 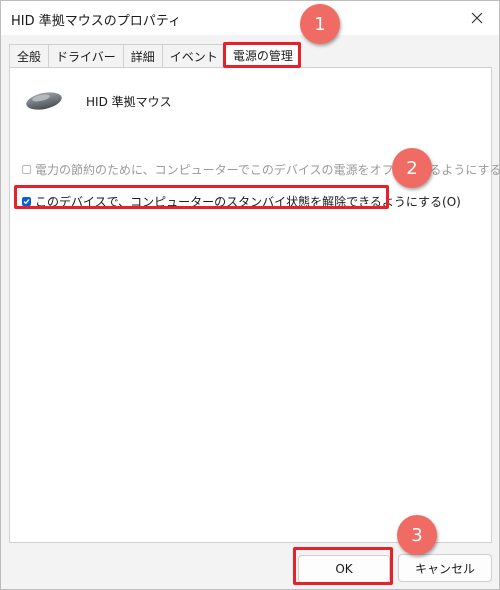 What do you see at coordinates (96, 21) in the screenshot?
I see `window-title: HID 準拠マウスのプロパティ` at bounding box center [96, 21].